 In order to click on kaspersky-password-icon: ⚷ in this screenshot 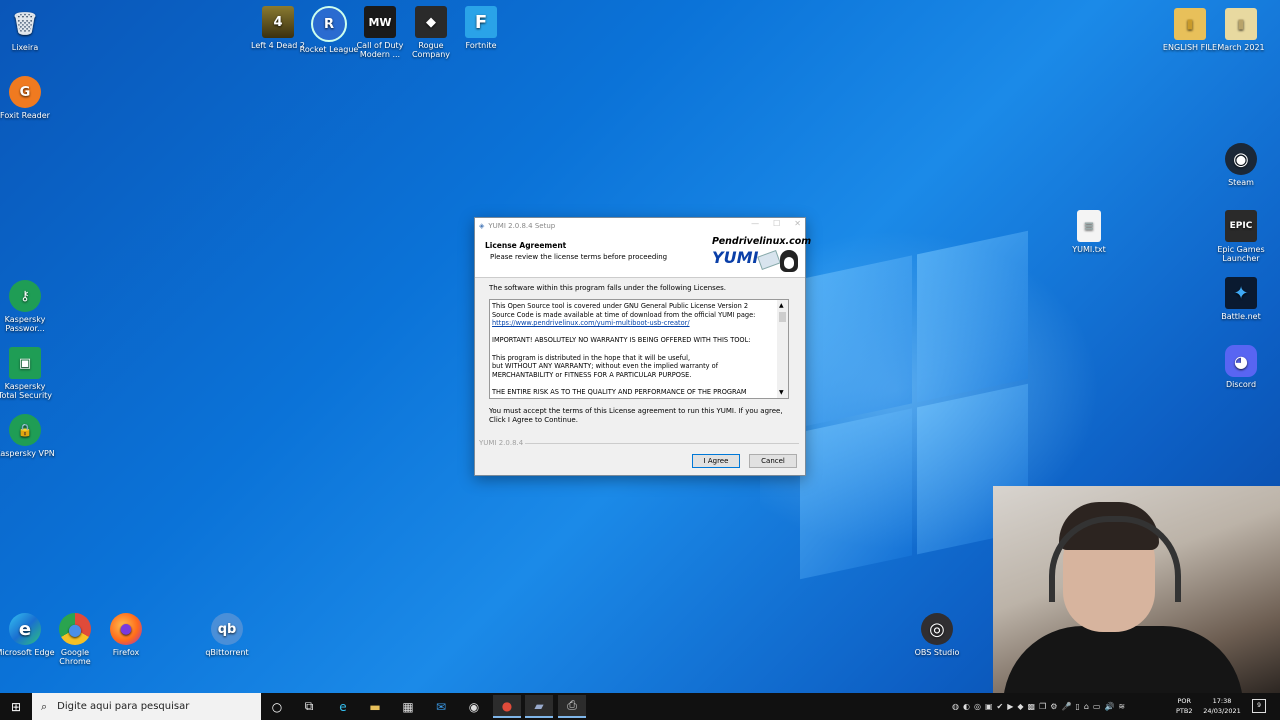, I will do `click(25, 296)`.